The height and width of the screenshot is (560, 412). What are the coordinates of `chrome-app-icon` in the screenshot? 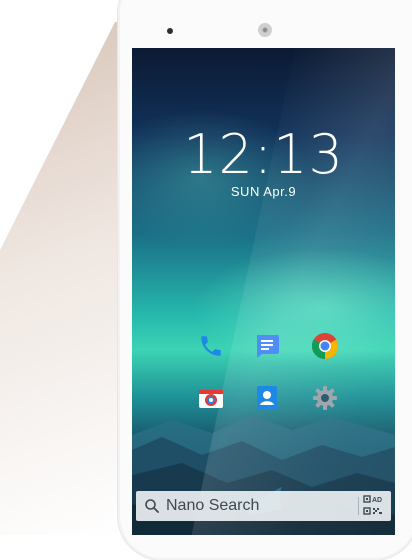 It's located at (325, 346).